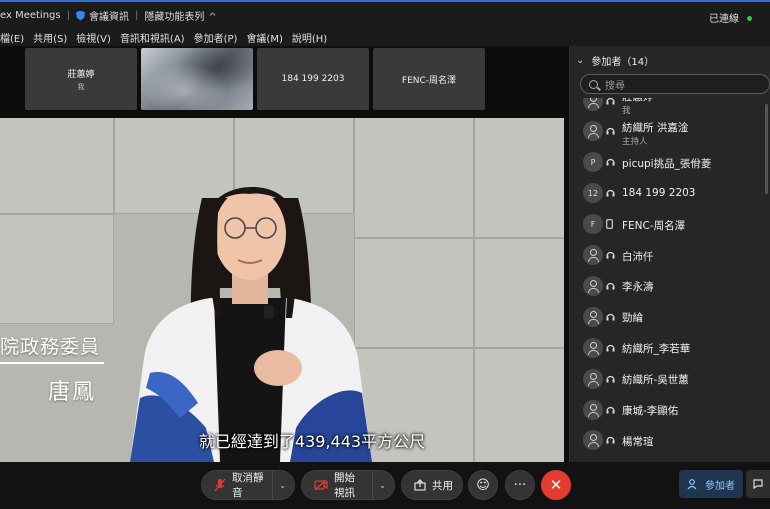  Describe the element at coordinates (81, 86) in the screenshot. I see `thumbnail-sub: 我` at that location.